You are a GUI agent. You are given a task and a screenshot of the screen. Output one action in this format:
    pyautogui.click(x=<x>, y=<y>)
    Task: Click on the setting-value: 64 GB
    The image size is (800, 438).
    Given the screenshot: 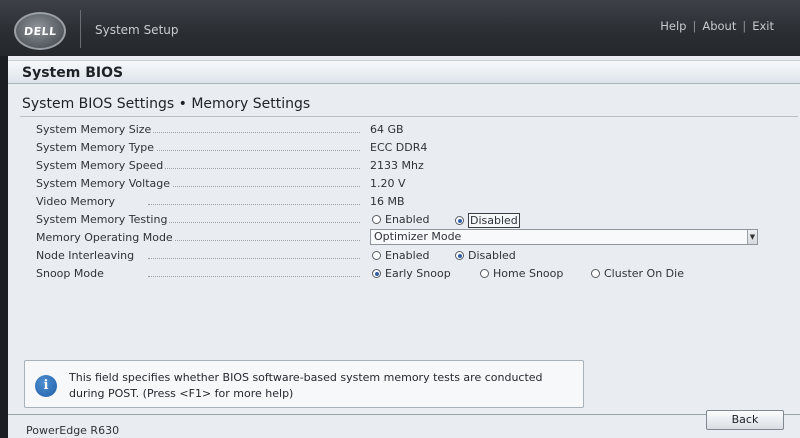 What is the action you would take?
    pyautogui.click(x=387, y=129)
    